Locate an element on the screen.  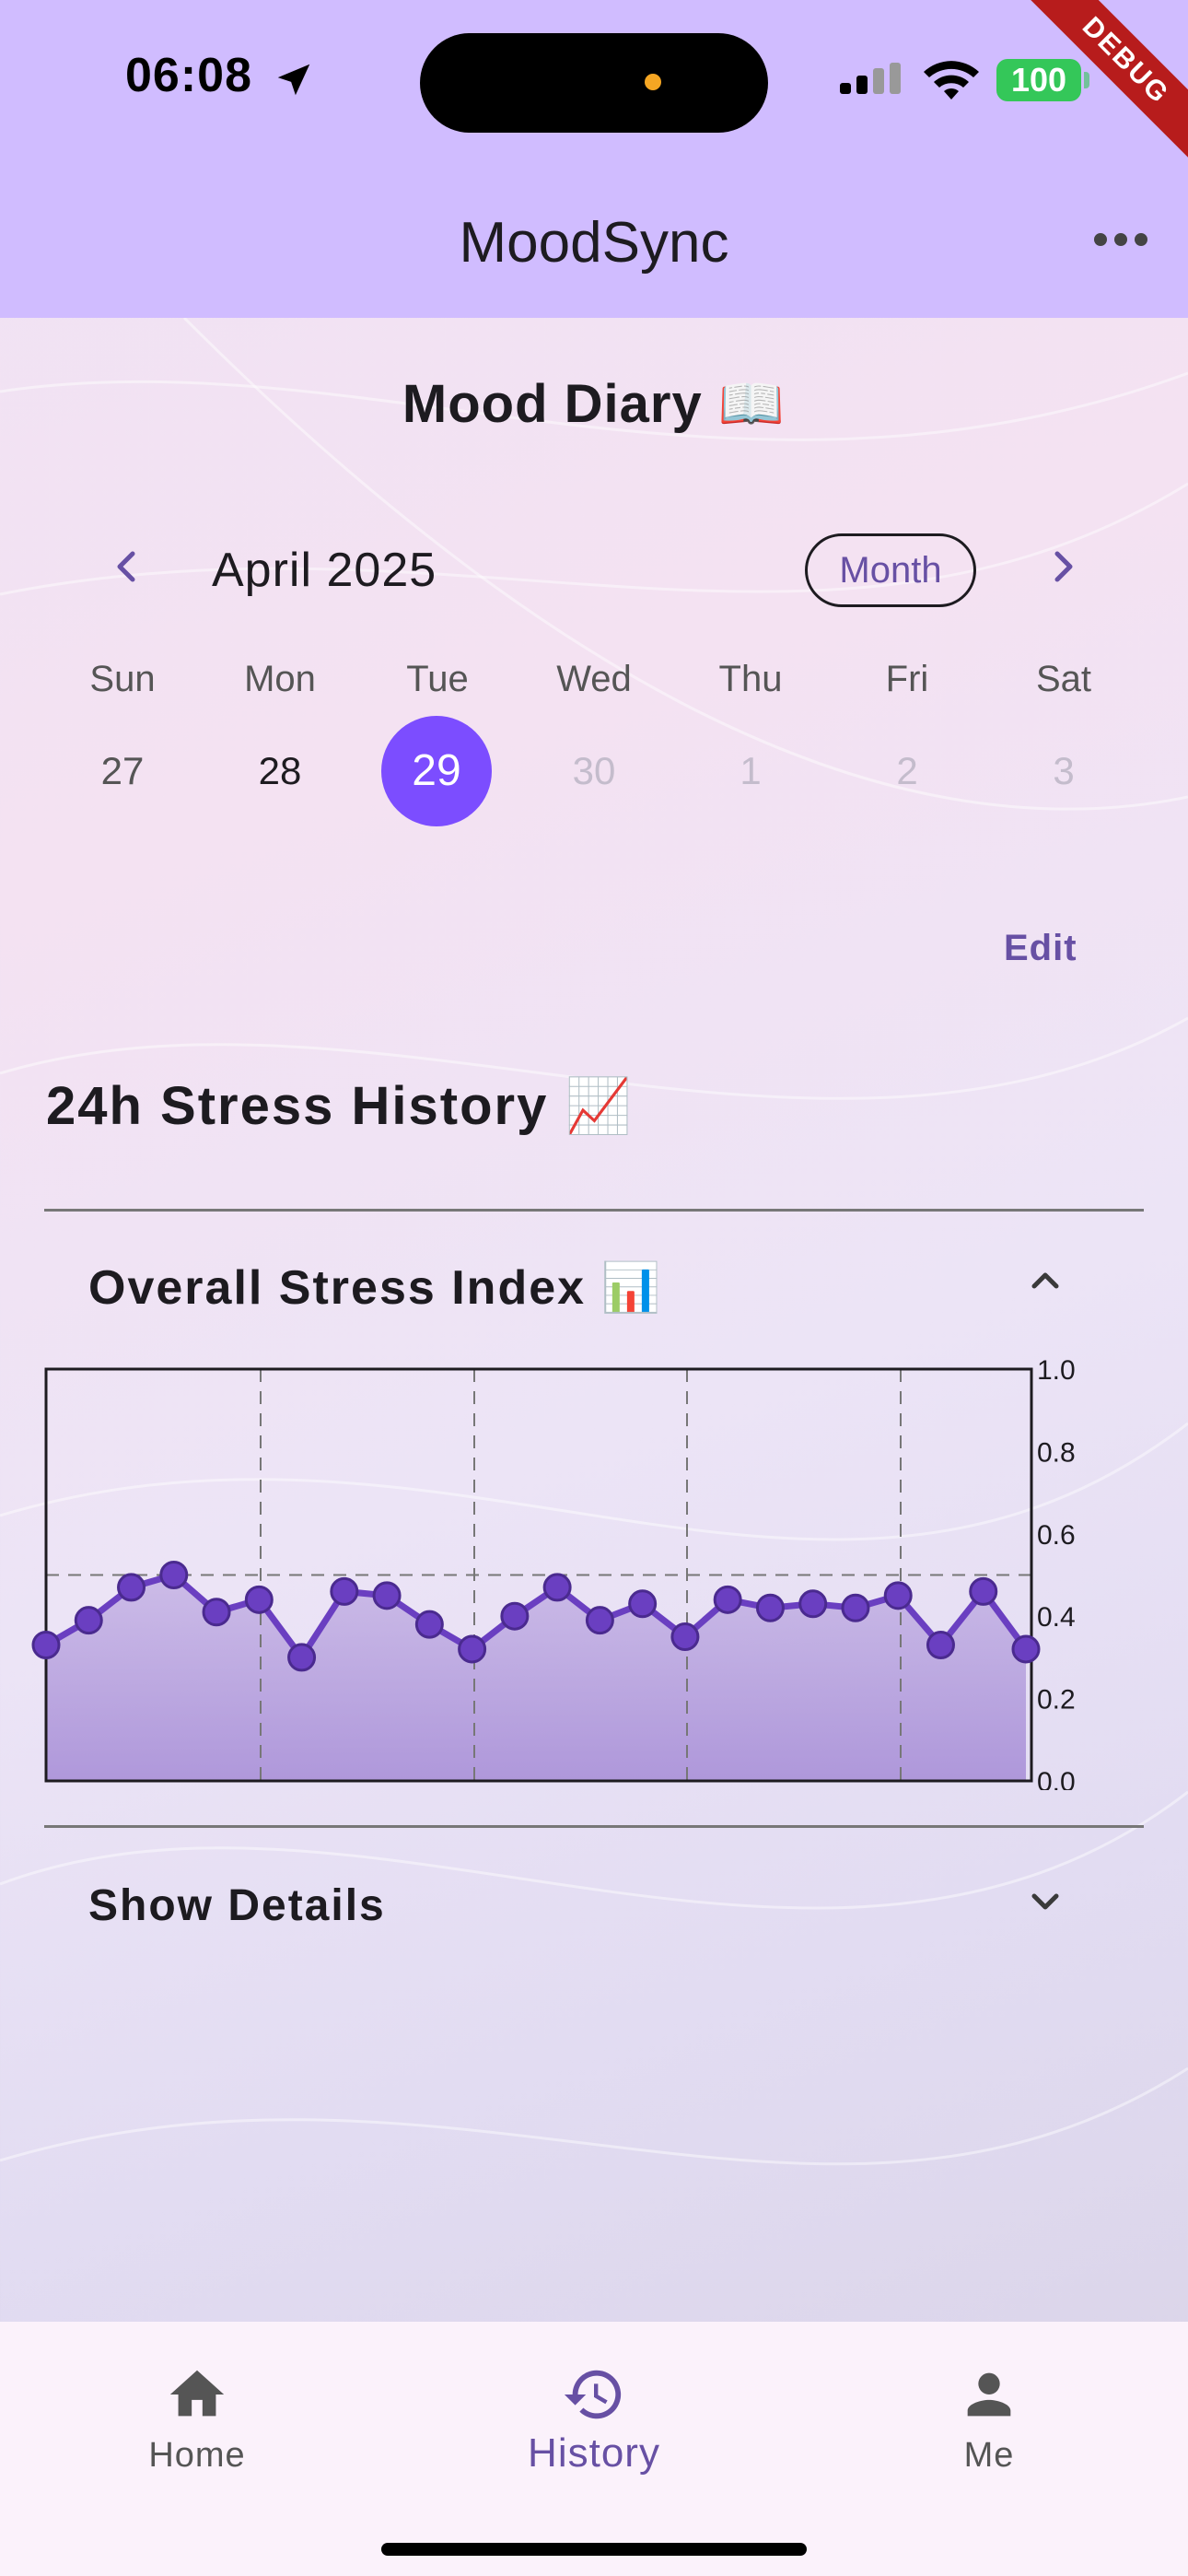
nav-label: Me is located at coordinates (989, 2455).